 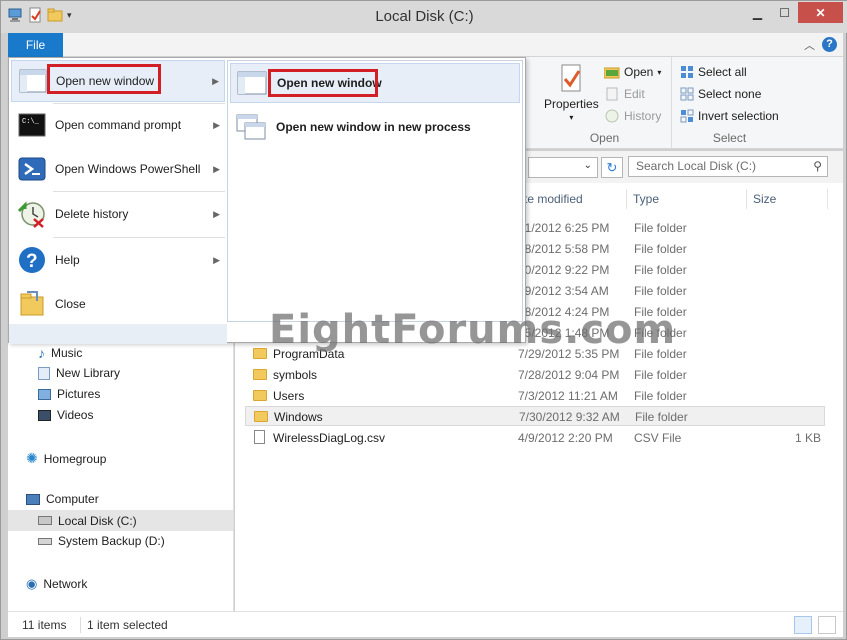 I want to click on row-type: CSV File, so click(x=658, y=438).